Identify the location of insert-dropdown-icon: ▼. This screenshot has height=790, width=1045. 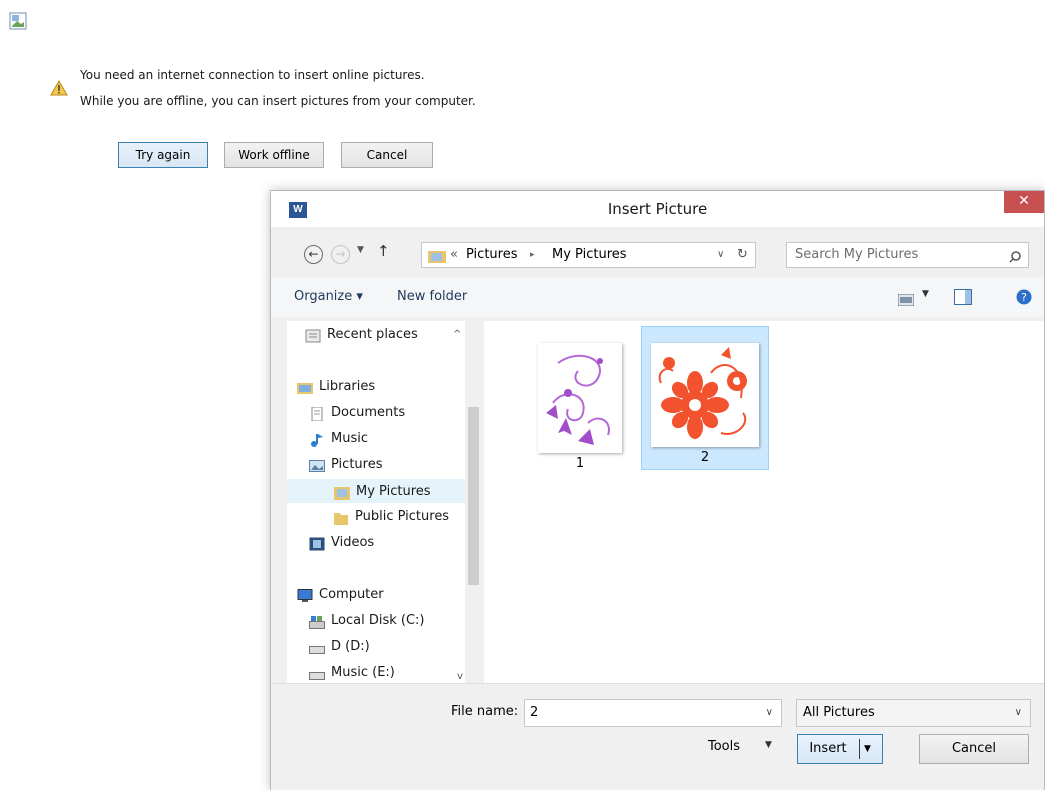
(867, 749).